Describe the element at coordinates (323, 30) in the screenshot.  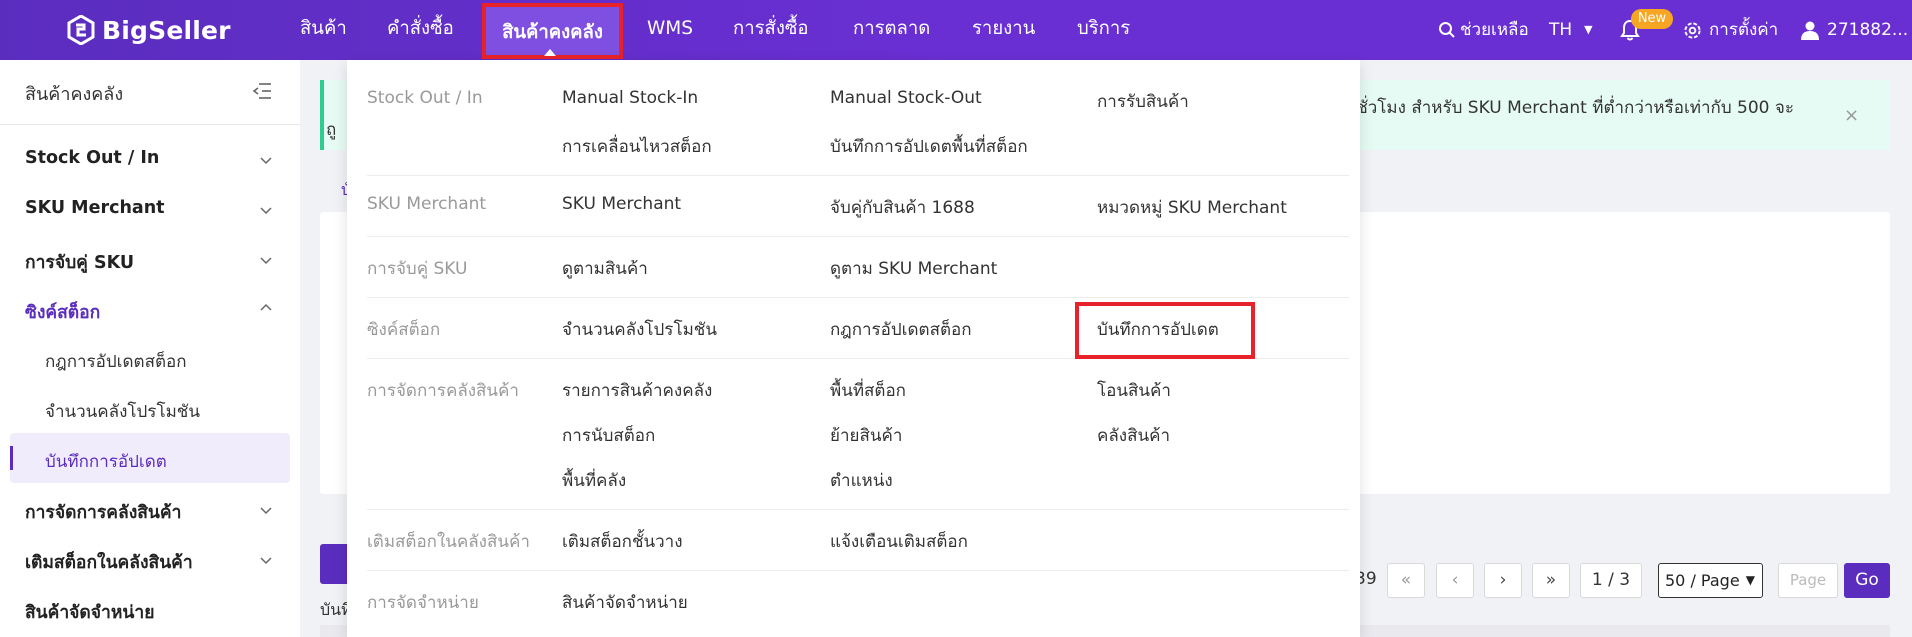
I see `nav-products: สินค้า` at that location.